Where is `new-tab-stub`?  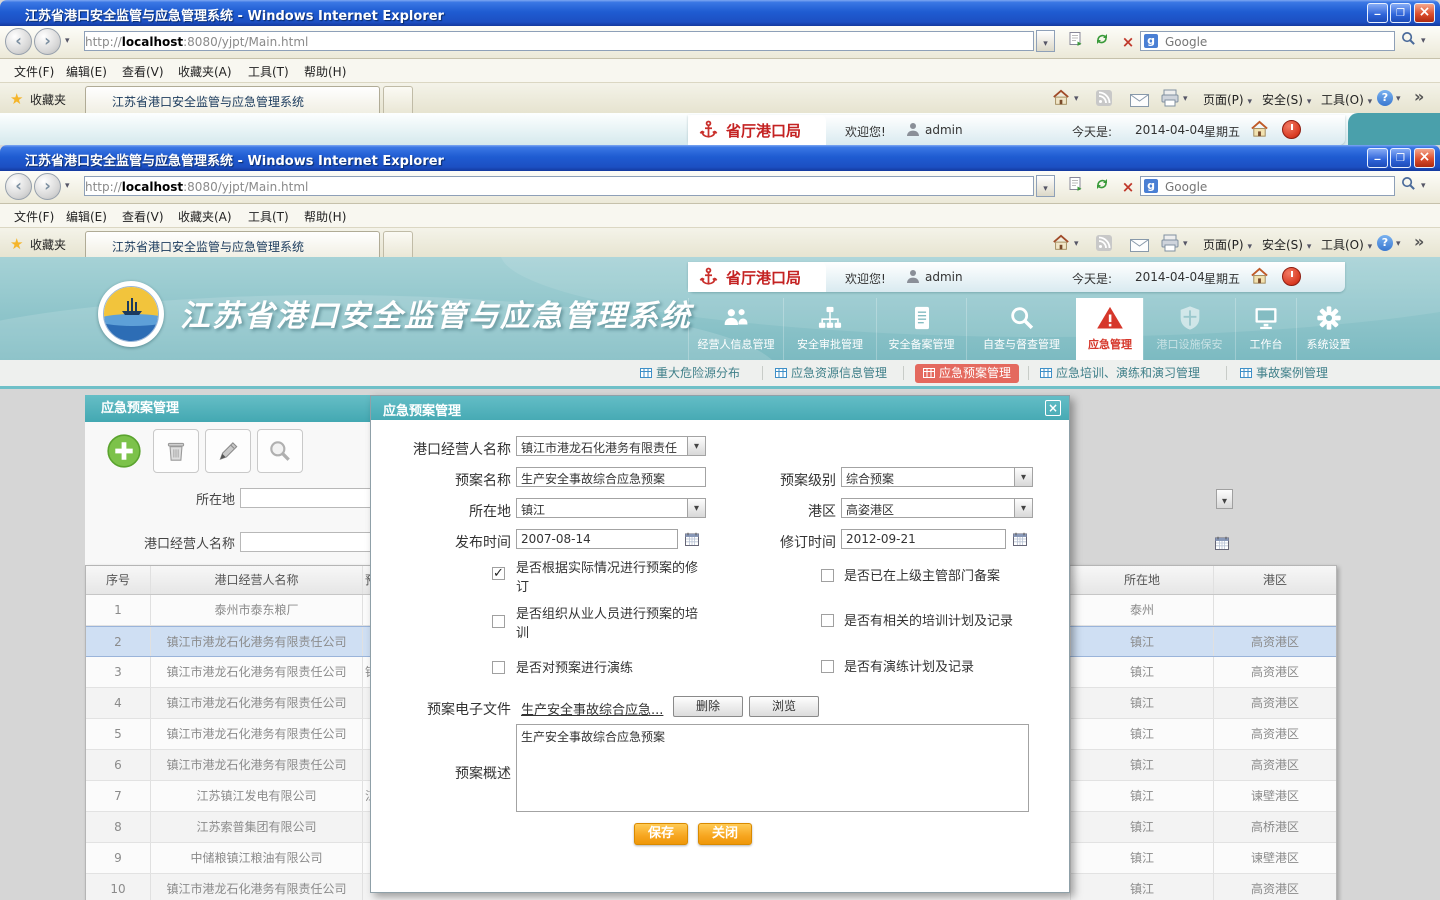
new-tab-stub is located at coordinates (398, 245).